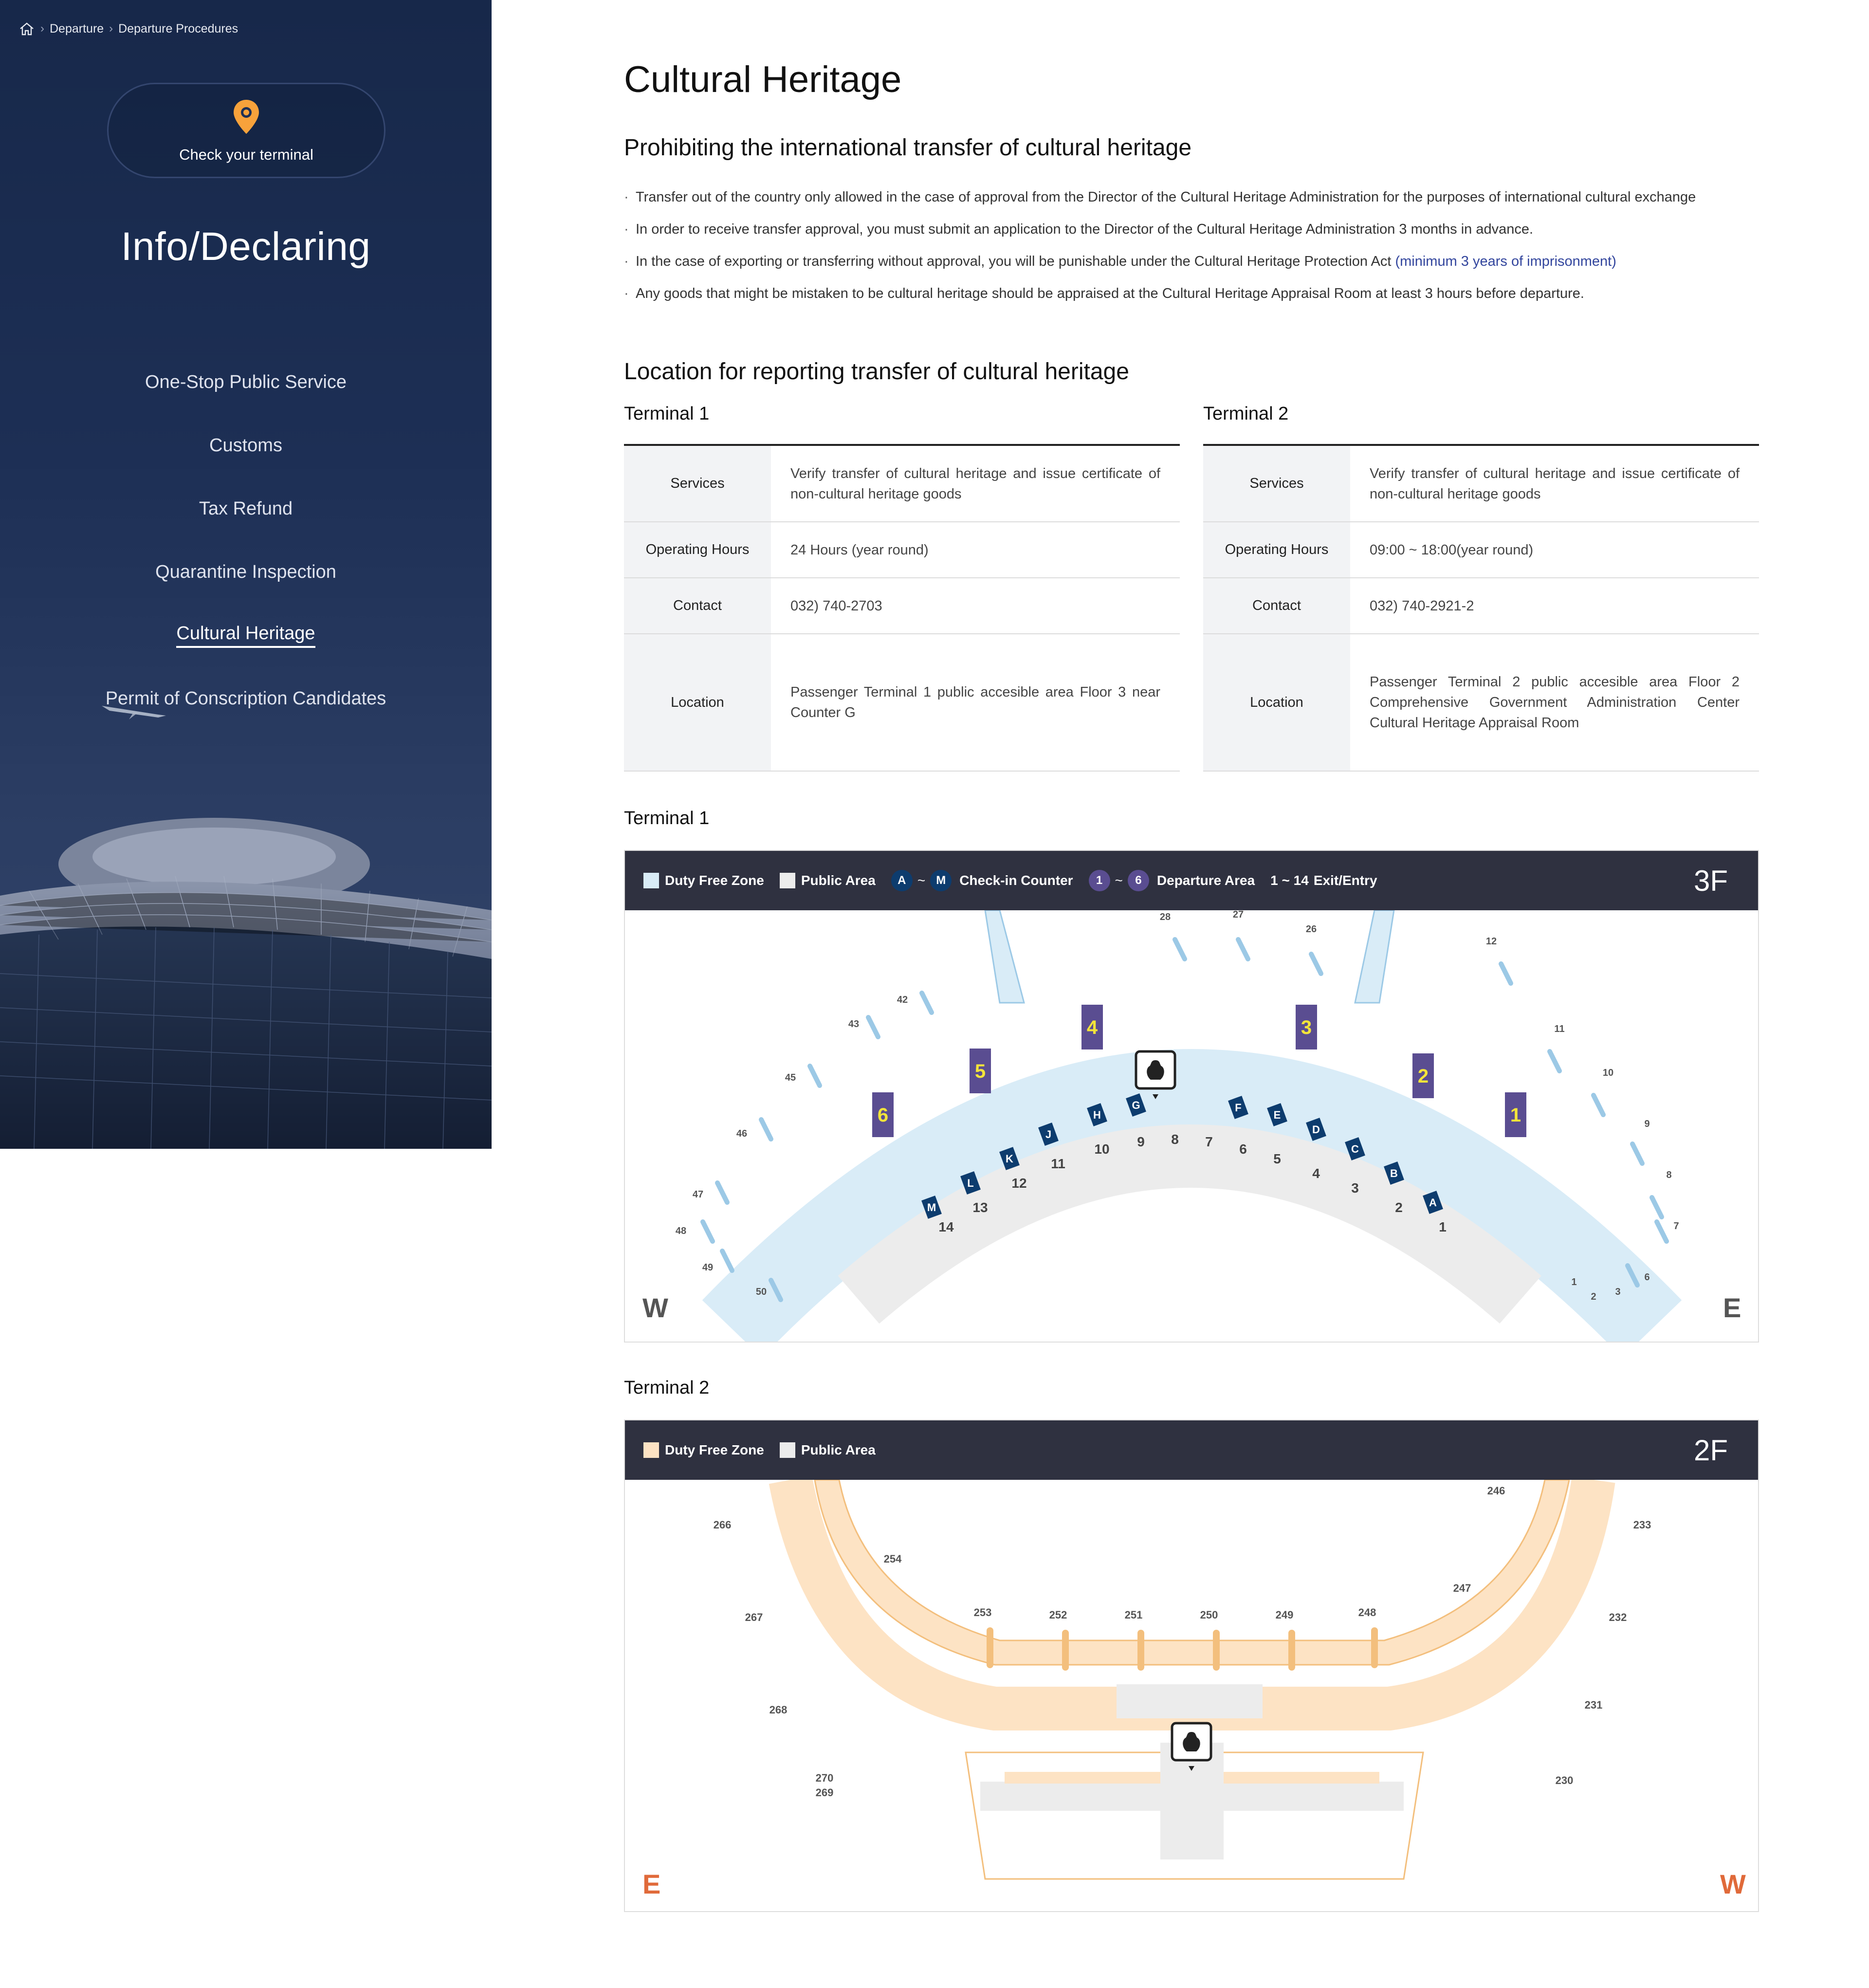 The height and width of the screenshot is (1988, 1869). I want to click on gate-label: 8, so click(1668, 1175).